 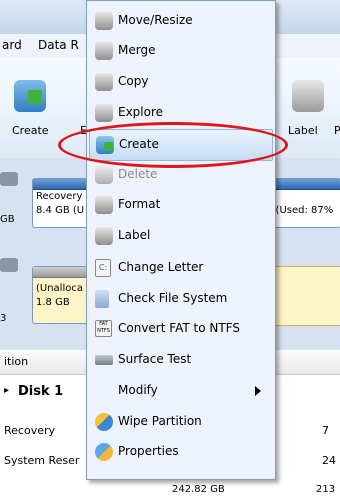 What do you see at coordinates (58, 45) in the screenshot?
I see `menu-data-recovery: Data R` at bounding box center [58, 45].